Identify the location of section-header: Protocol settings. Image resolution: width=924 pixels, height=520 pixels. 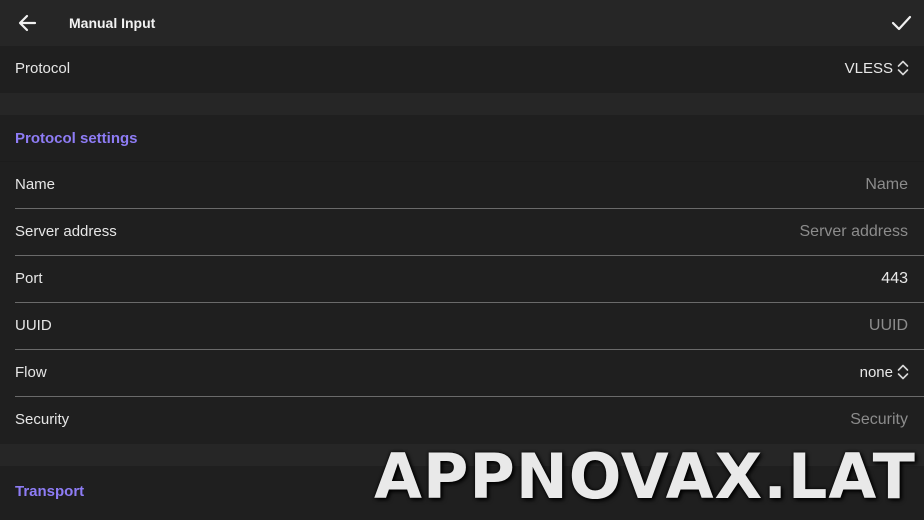
(76, 138).